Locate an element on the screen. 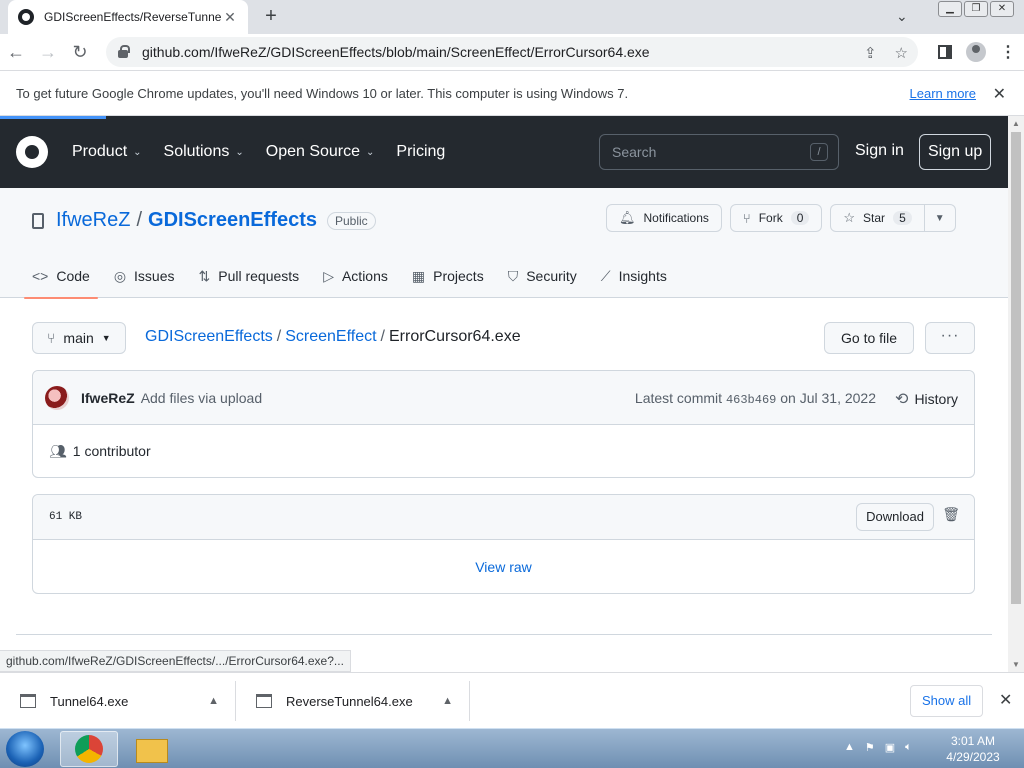 This screenshot has height=768, width=1024. start-button is located at coordinates (25, 749).